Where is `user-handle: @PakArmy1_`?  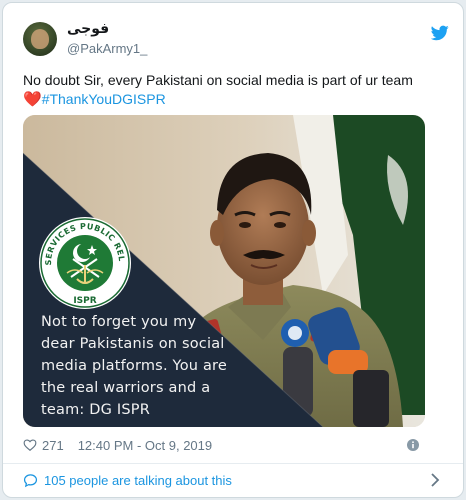 user-handle: @PakArmy1_ is located at coordinates (107, 48).